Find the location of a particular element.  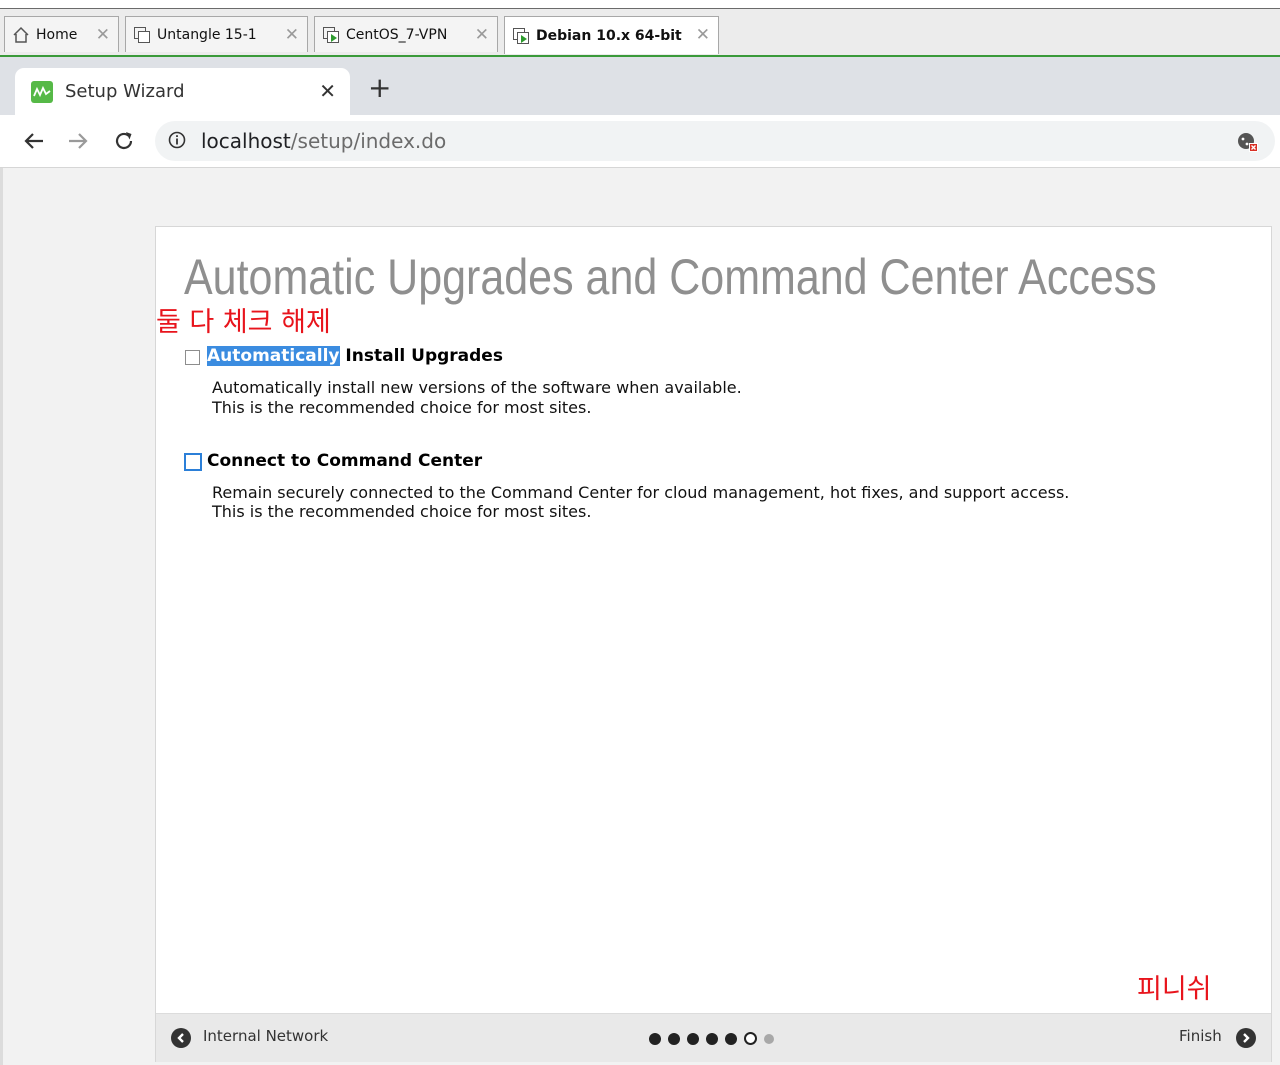

browser-tab-setup-wizard: Setup Wizard ✕ is located at coordinates (182, 91).